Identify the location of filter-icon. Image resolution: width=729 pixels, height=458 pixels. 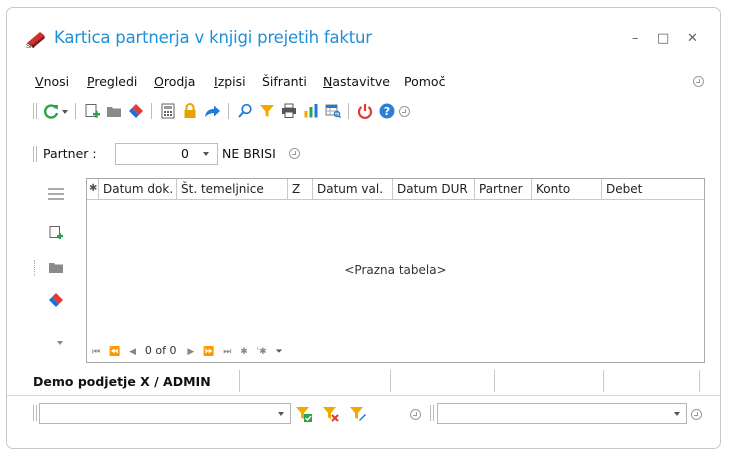
(267, 111).